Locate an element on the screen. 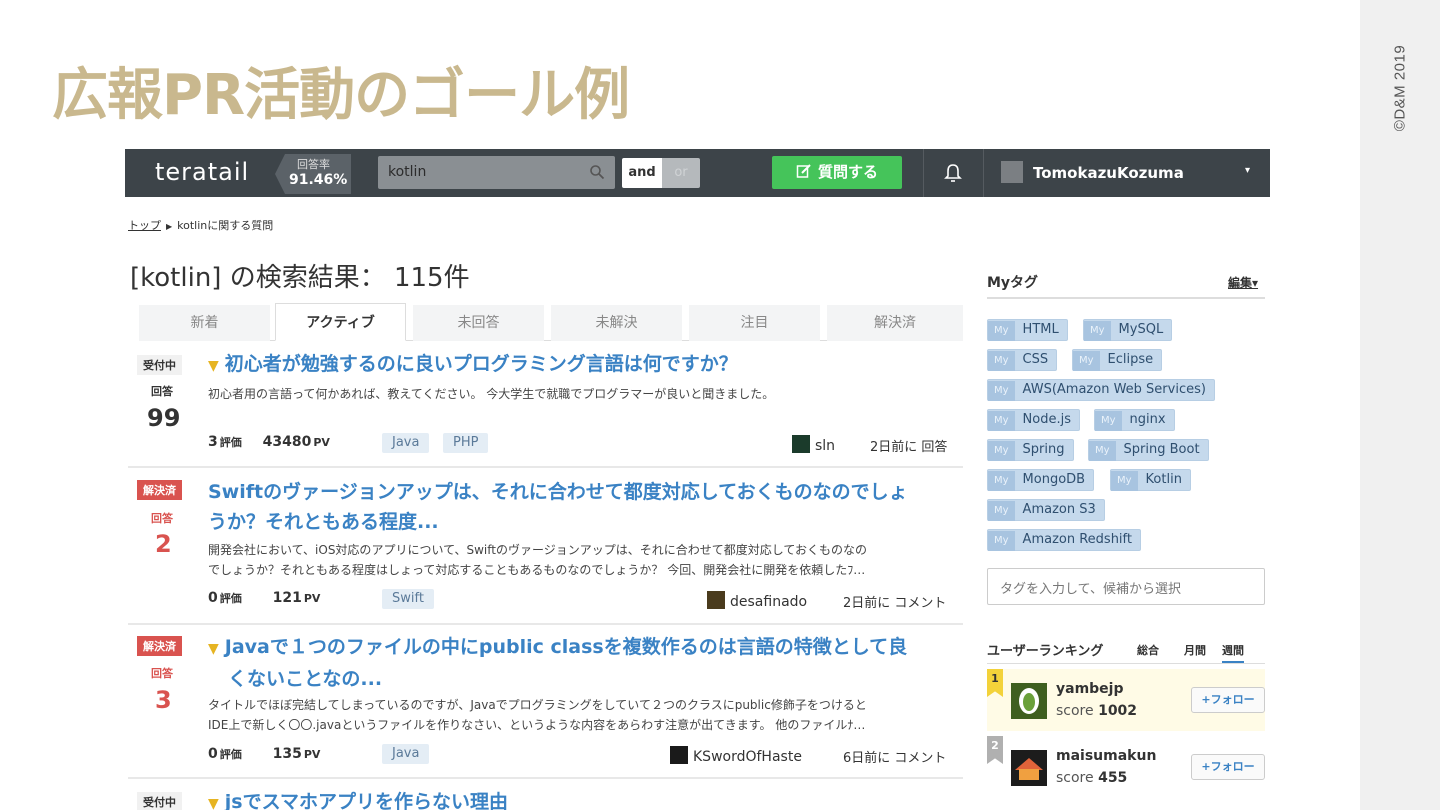 Image resolution: width=1440 pixels, height=810 pixels. mytag-label: Spring Boot is located at coordinates (1161, 449).